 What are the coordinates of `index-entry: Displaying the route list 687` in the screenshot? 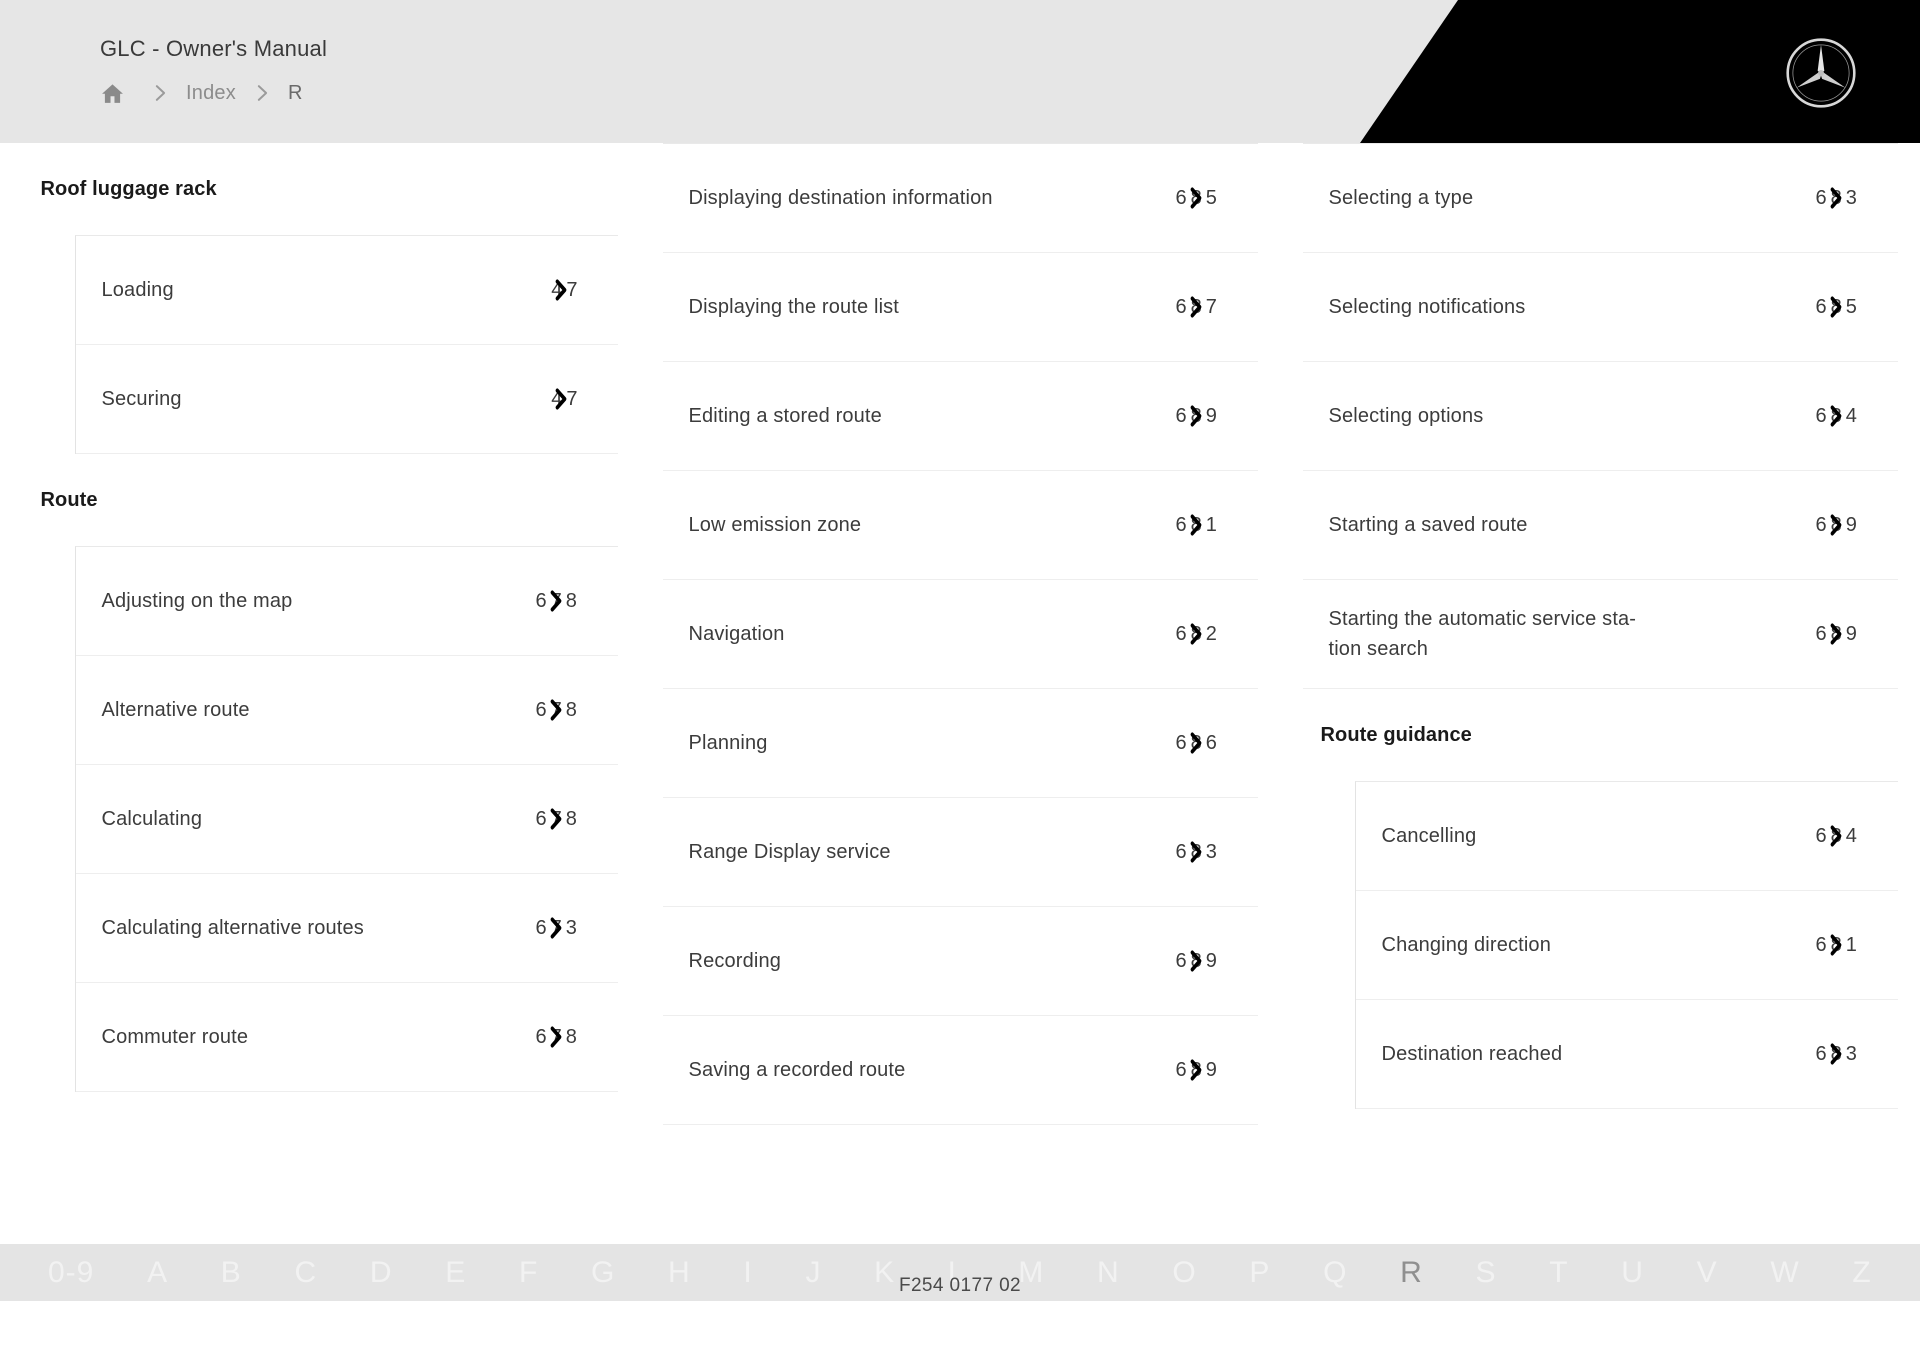 It's located at (960, 307).